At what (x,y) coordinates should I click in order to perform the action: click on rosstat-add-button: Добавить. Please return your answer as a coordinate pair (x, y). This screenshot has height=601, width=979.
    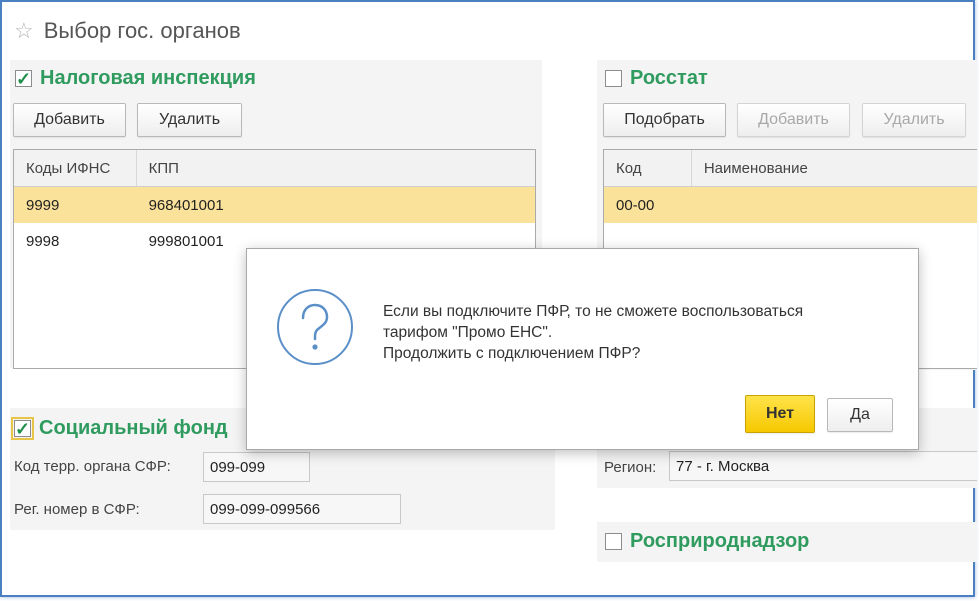
    Looking at the image, I should click on (793, 120).